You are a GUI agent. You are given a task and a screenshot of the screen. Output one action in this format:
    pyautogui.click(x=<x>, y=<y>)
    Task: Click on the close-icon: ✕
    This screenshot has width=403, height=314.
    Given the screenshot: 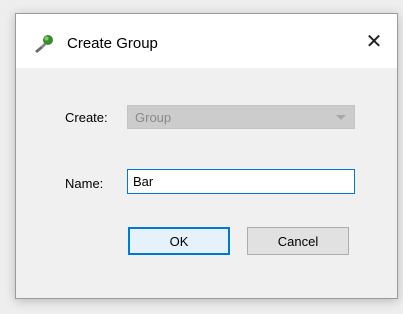 What is the action you would take?
    pyautogui.click(x=374, y=41)
    